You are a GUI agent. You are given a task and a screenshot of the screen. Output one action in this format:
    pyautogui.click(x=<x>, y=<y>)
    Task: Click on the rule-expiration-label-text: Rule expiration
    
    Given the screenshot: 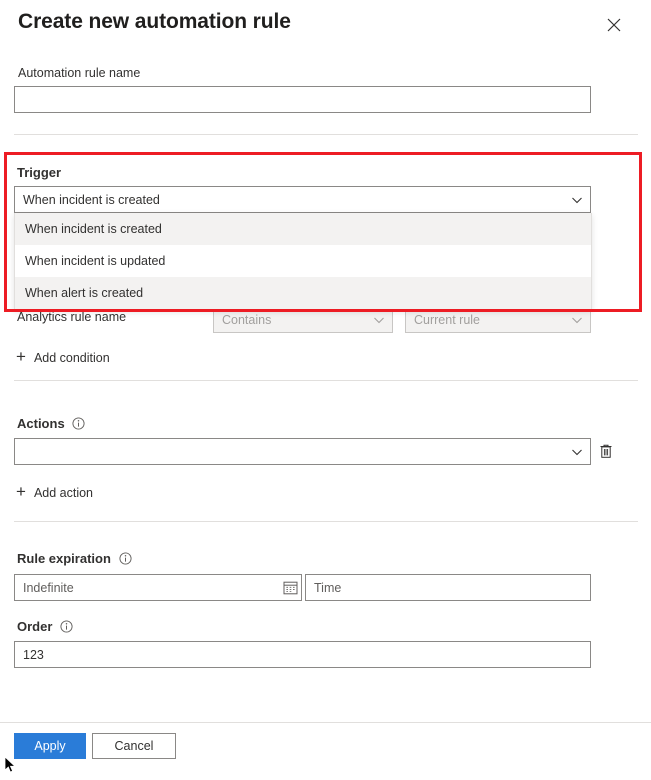 What is the action you would take?
    pyautogui.click(x=64, y=558)
    